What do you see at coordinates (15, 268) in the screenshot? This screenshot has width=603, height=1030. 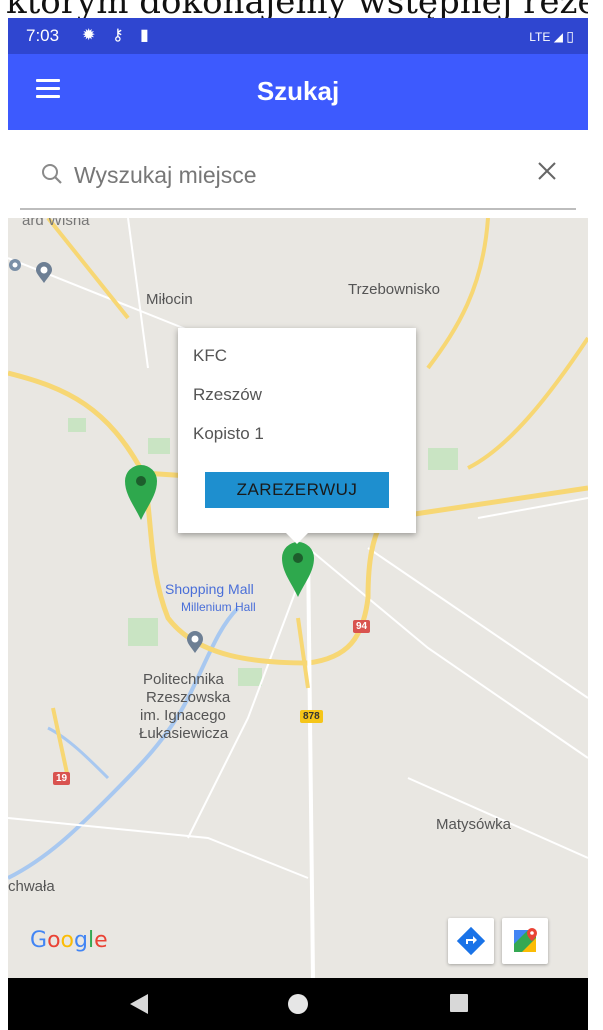 I see `poi-marker-icon` at bounding box center [15, 268].